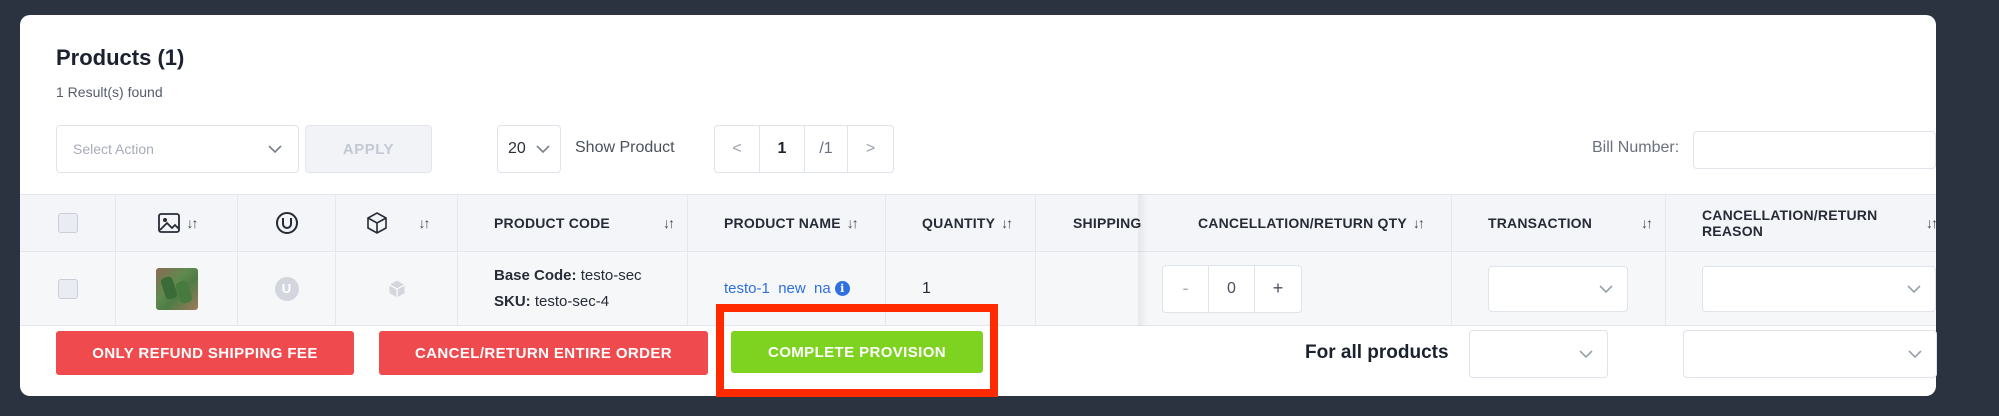 The image size is (1999, 416). I want to click on pagination: < 1 /1 >, so click(804, 149).